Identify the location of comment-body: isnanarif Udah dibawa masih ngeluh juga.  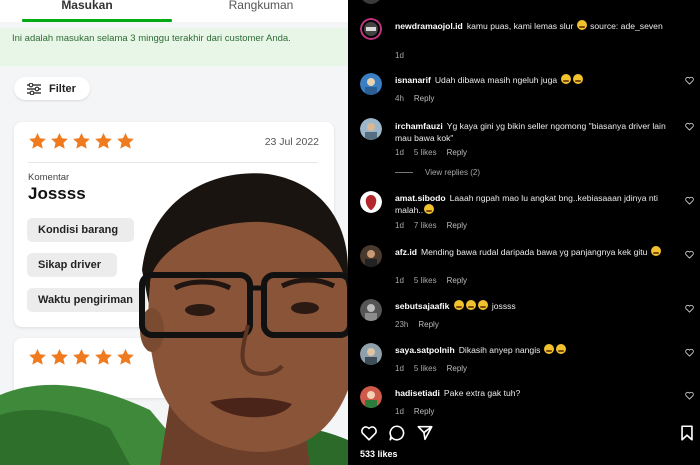
(537, 80).